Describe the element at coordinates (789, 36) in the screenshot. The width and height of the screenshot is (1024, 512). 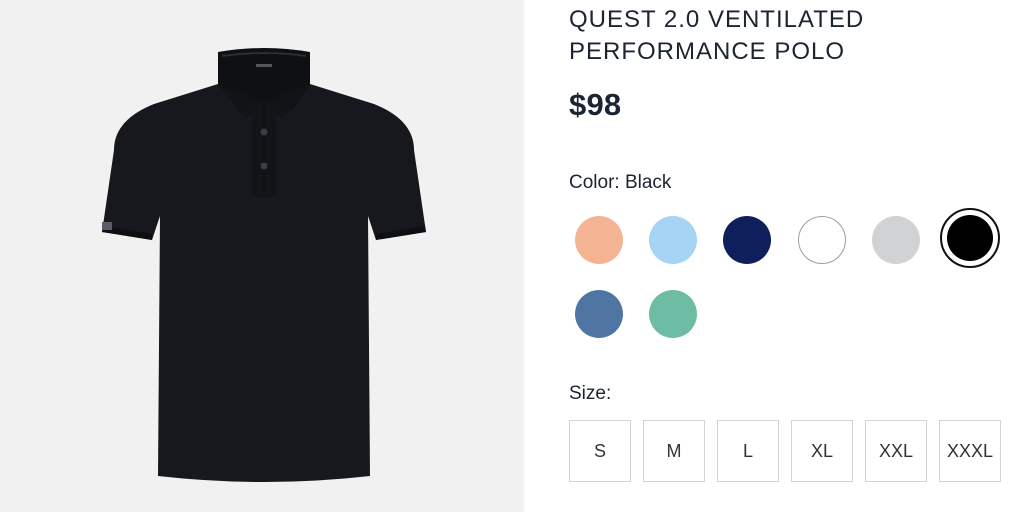
I see `product-title: QUEST 2.0 VENTILATED PERFORMANCE POLO` at that location.